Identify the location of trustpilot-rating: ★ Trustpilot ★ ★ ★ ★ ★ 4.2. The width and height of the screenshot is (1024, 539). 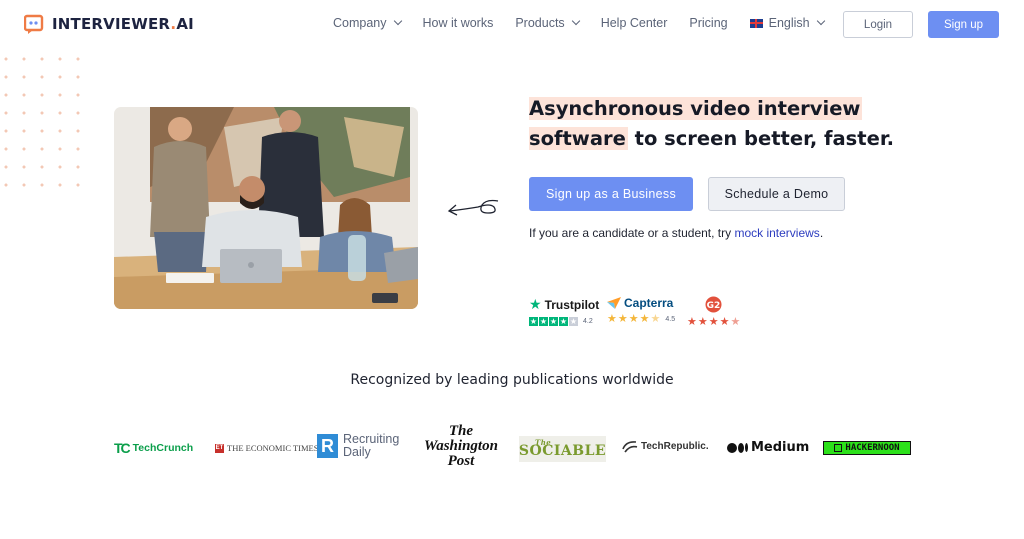
(564, 311).